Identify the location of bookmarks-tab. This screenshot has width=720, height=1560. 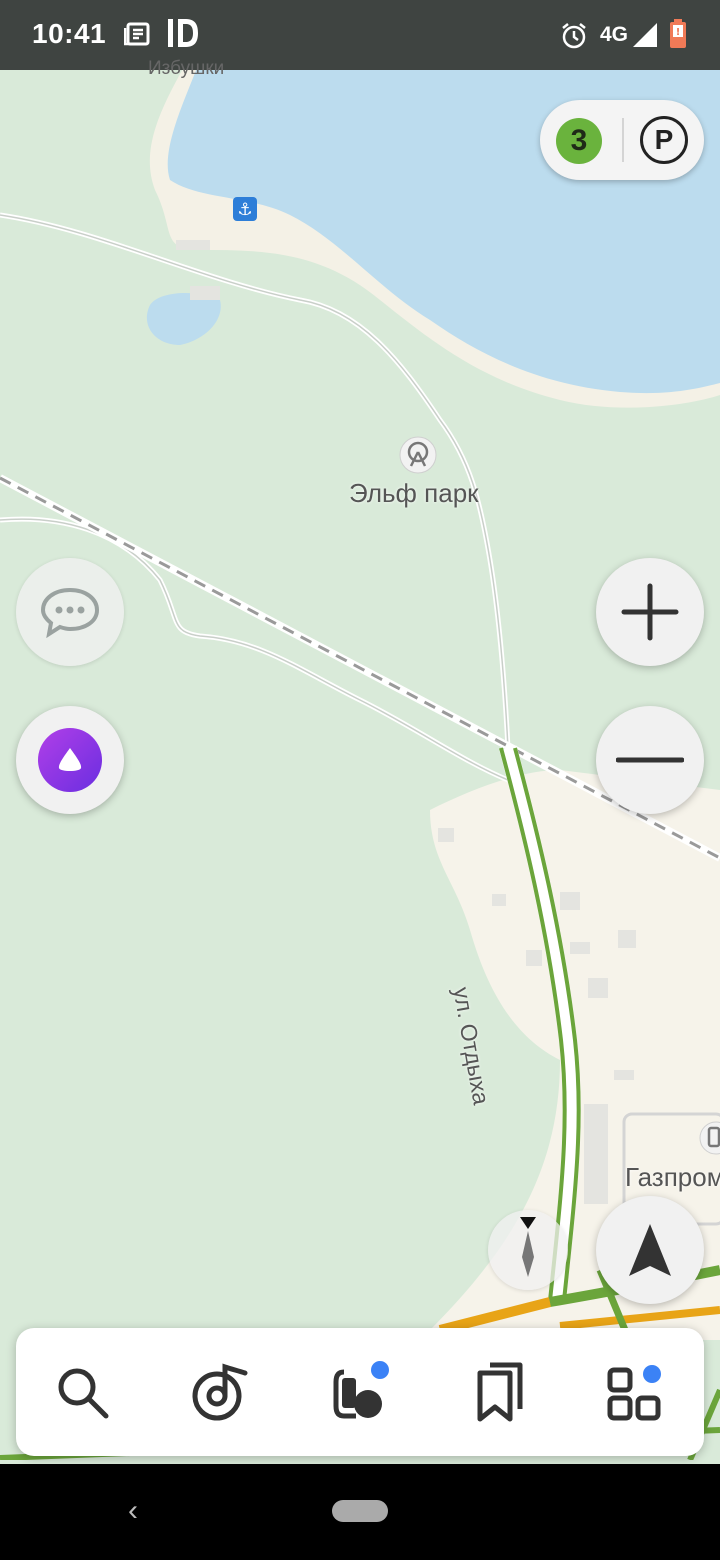
(498, 1392).